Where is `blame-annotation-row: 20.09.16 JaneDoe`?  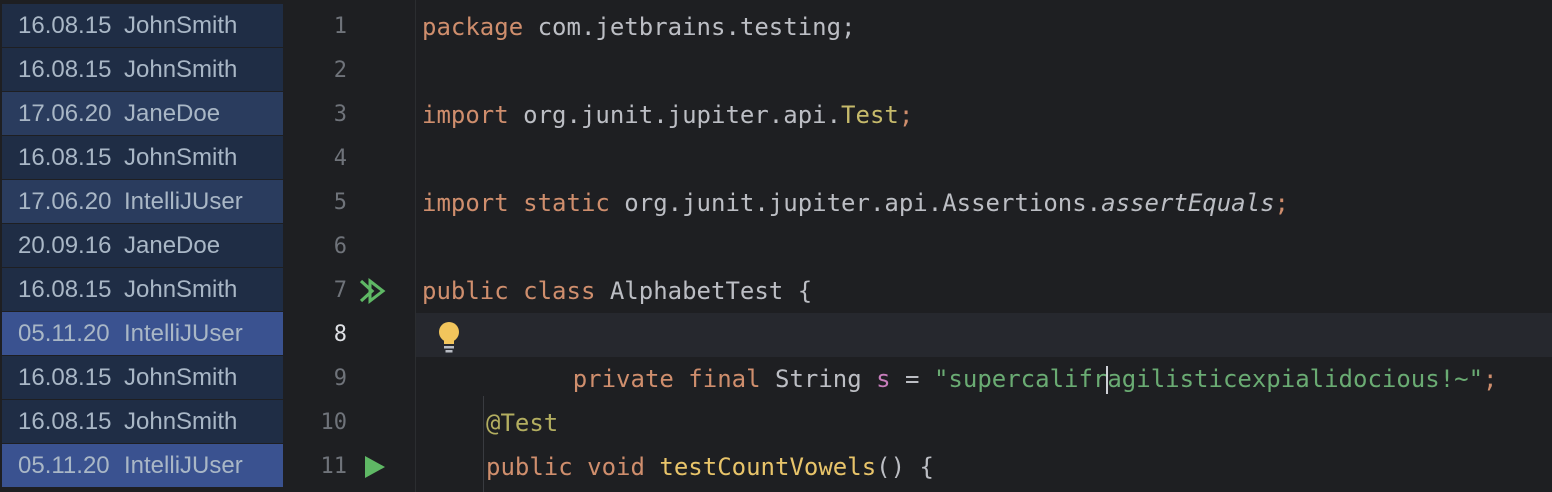 blame-annotation-row: 20.09.16 JaneDoe is located at coordinates (142, 245).